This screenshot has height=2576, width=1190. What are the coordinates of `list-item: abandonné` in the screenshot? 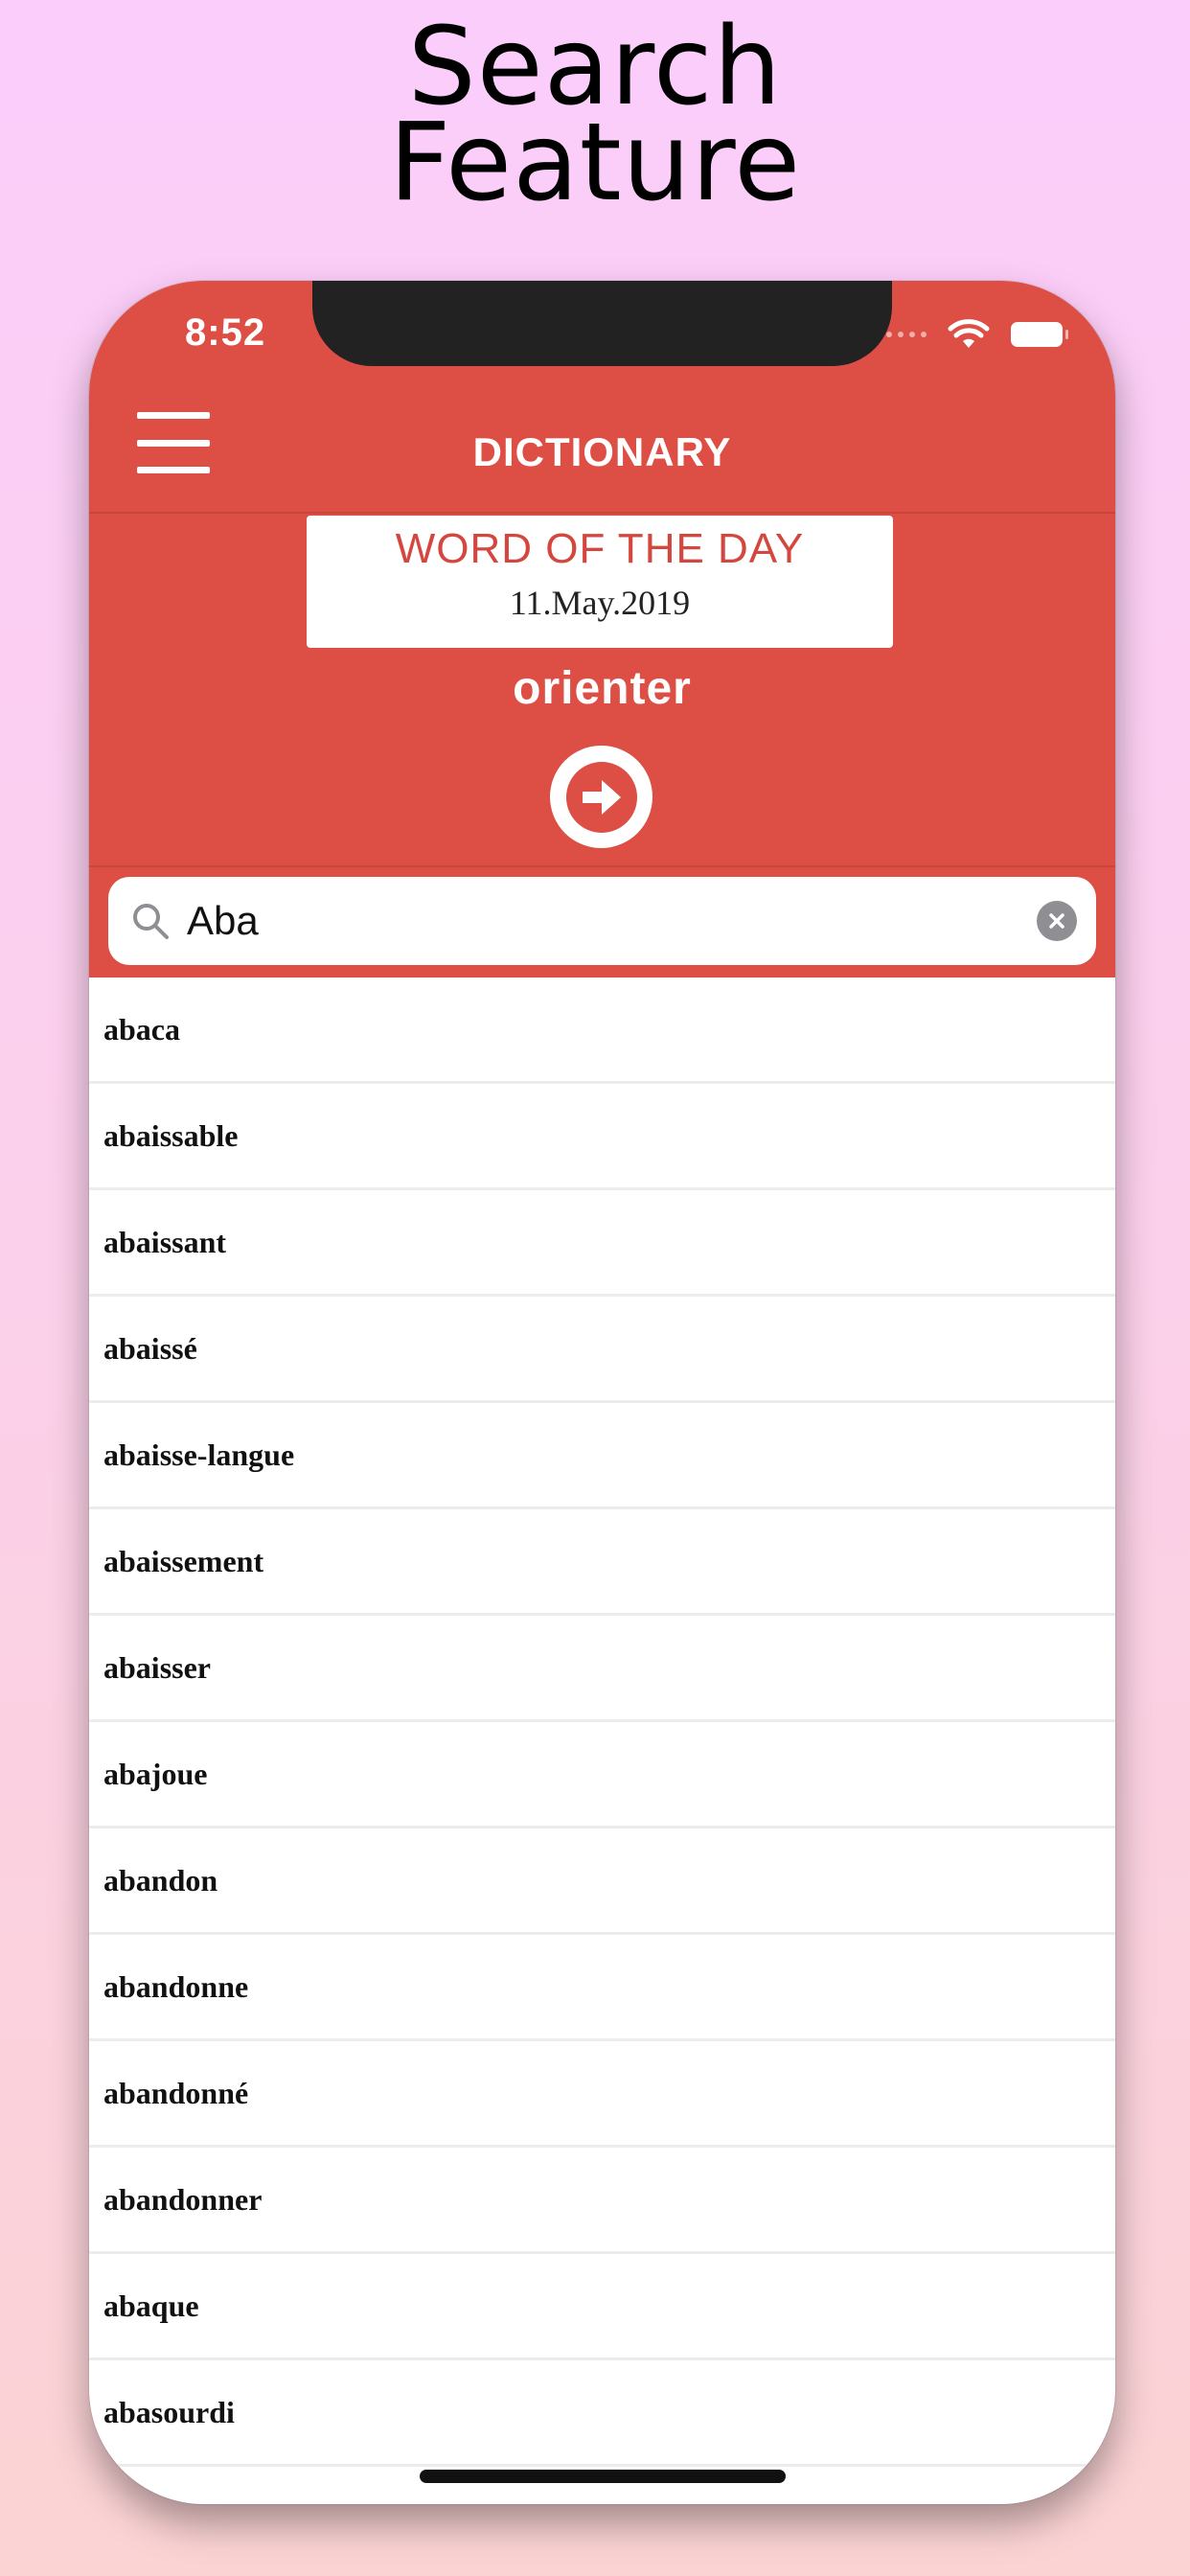 It's located at (602, 2094).